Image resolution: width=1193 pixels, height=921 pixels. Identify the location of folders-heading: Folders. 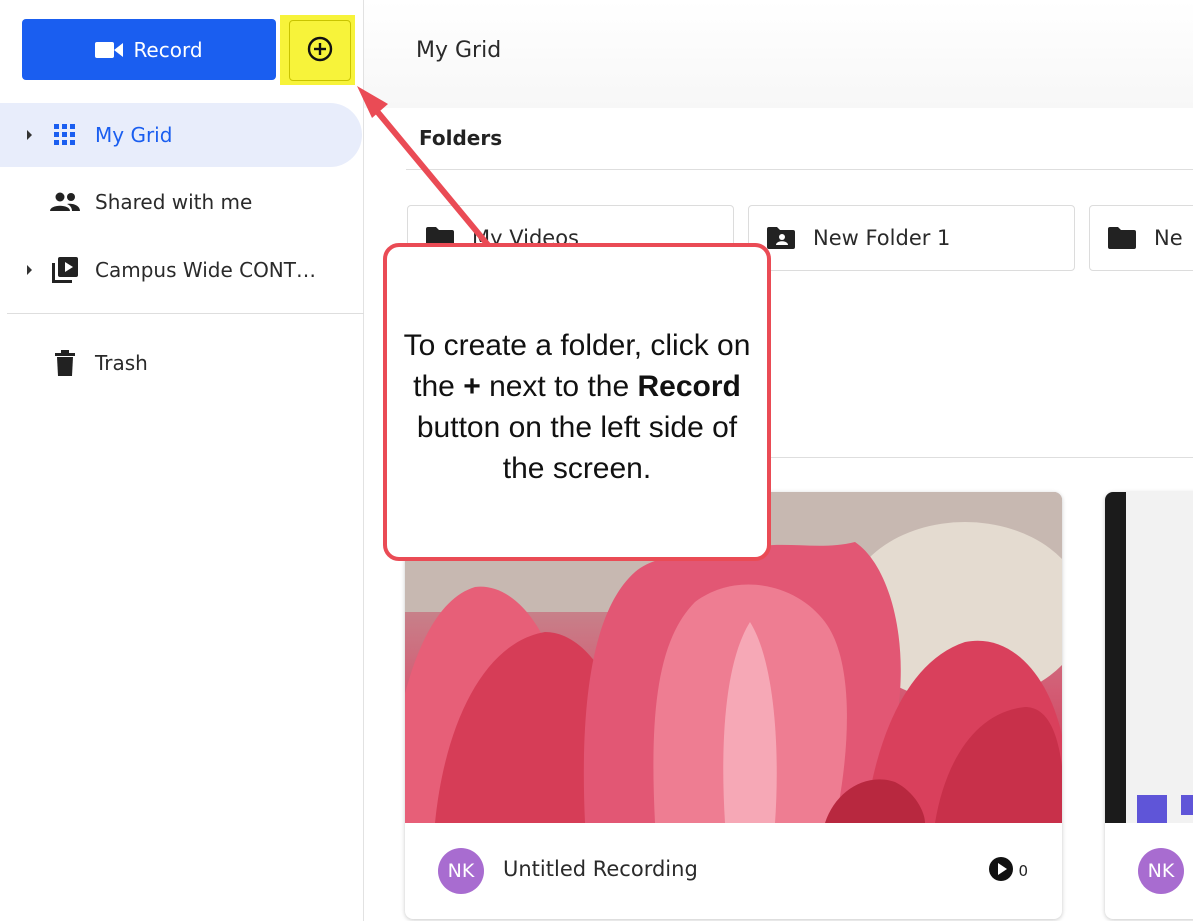
(461, 138).